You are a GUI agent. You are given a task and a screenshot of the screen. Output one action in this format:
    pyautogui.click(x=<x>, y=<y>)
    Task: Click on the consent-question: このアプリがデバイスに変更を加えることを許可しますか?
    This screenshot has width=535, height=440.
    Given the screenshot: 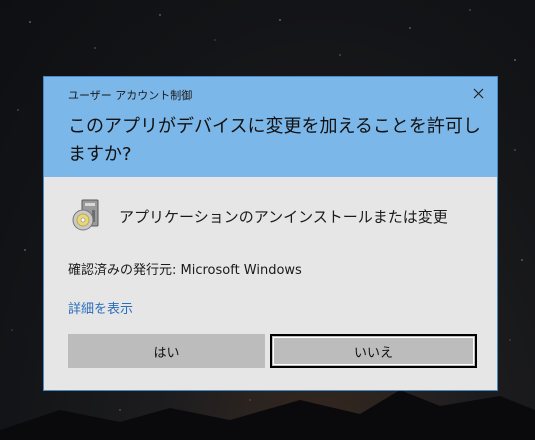 What is the action you would take?
    pyautogui.click(x=274, y=140)
    